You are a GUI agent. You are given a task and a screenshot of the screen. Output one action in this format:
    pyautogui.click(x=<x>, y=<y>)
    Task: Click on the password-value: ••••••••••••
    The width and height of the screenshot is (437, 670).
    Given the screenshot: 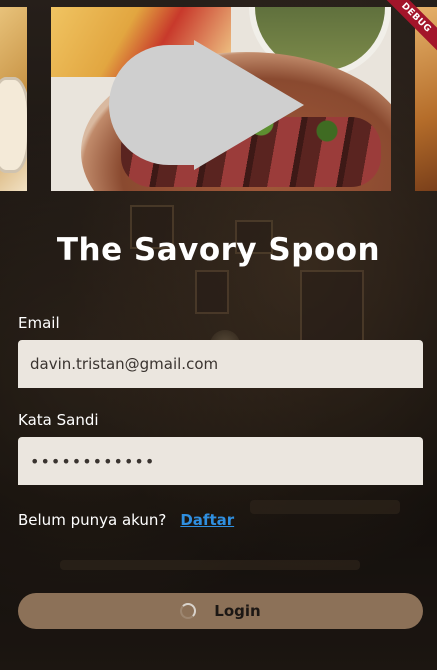 What is the action you would take?
    pyautogui.click(x=93, y=461)
    